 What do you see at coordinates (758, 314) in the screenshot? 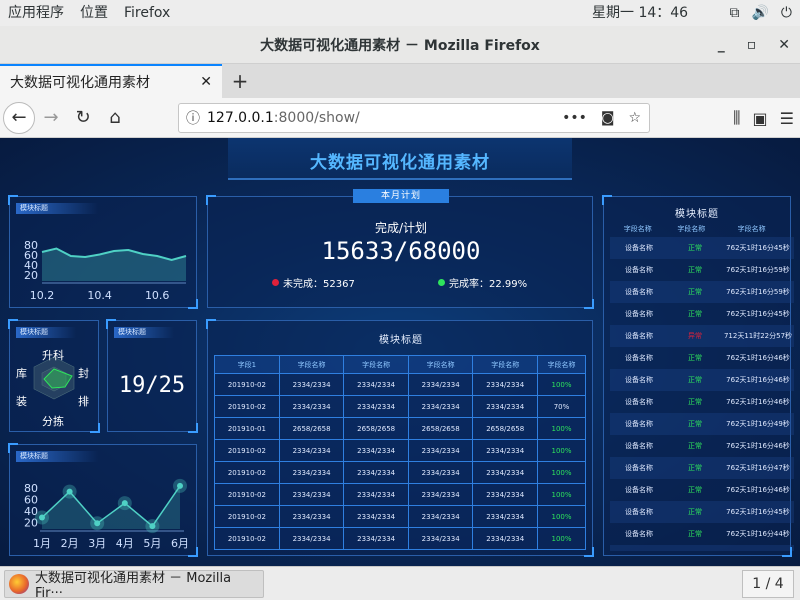
I see `list-cell: 762天1时16分45秒` at bounding box center [758, 314].